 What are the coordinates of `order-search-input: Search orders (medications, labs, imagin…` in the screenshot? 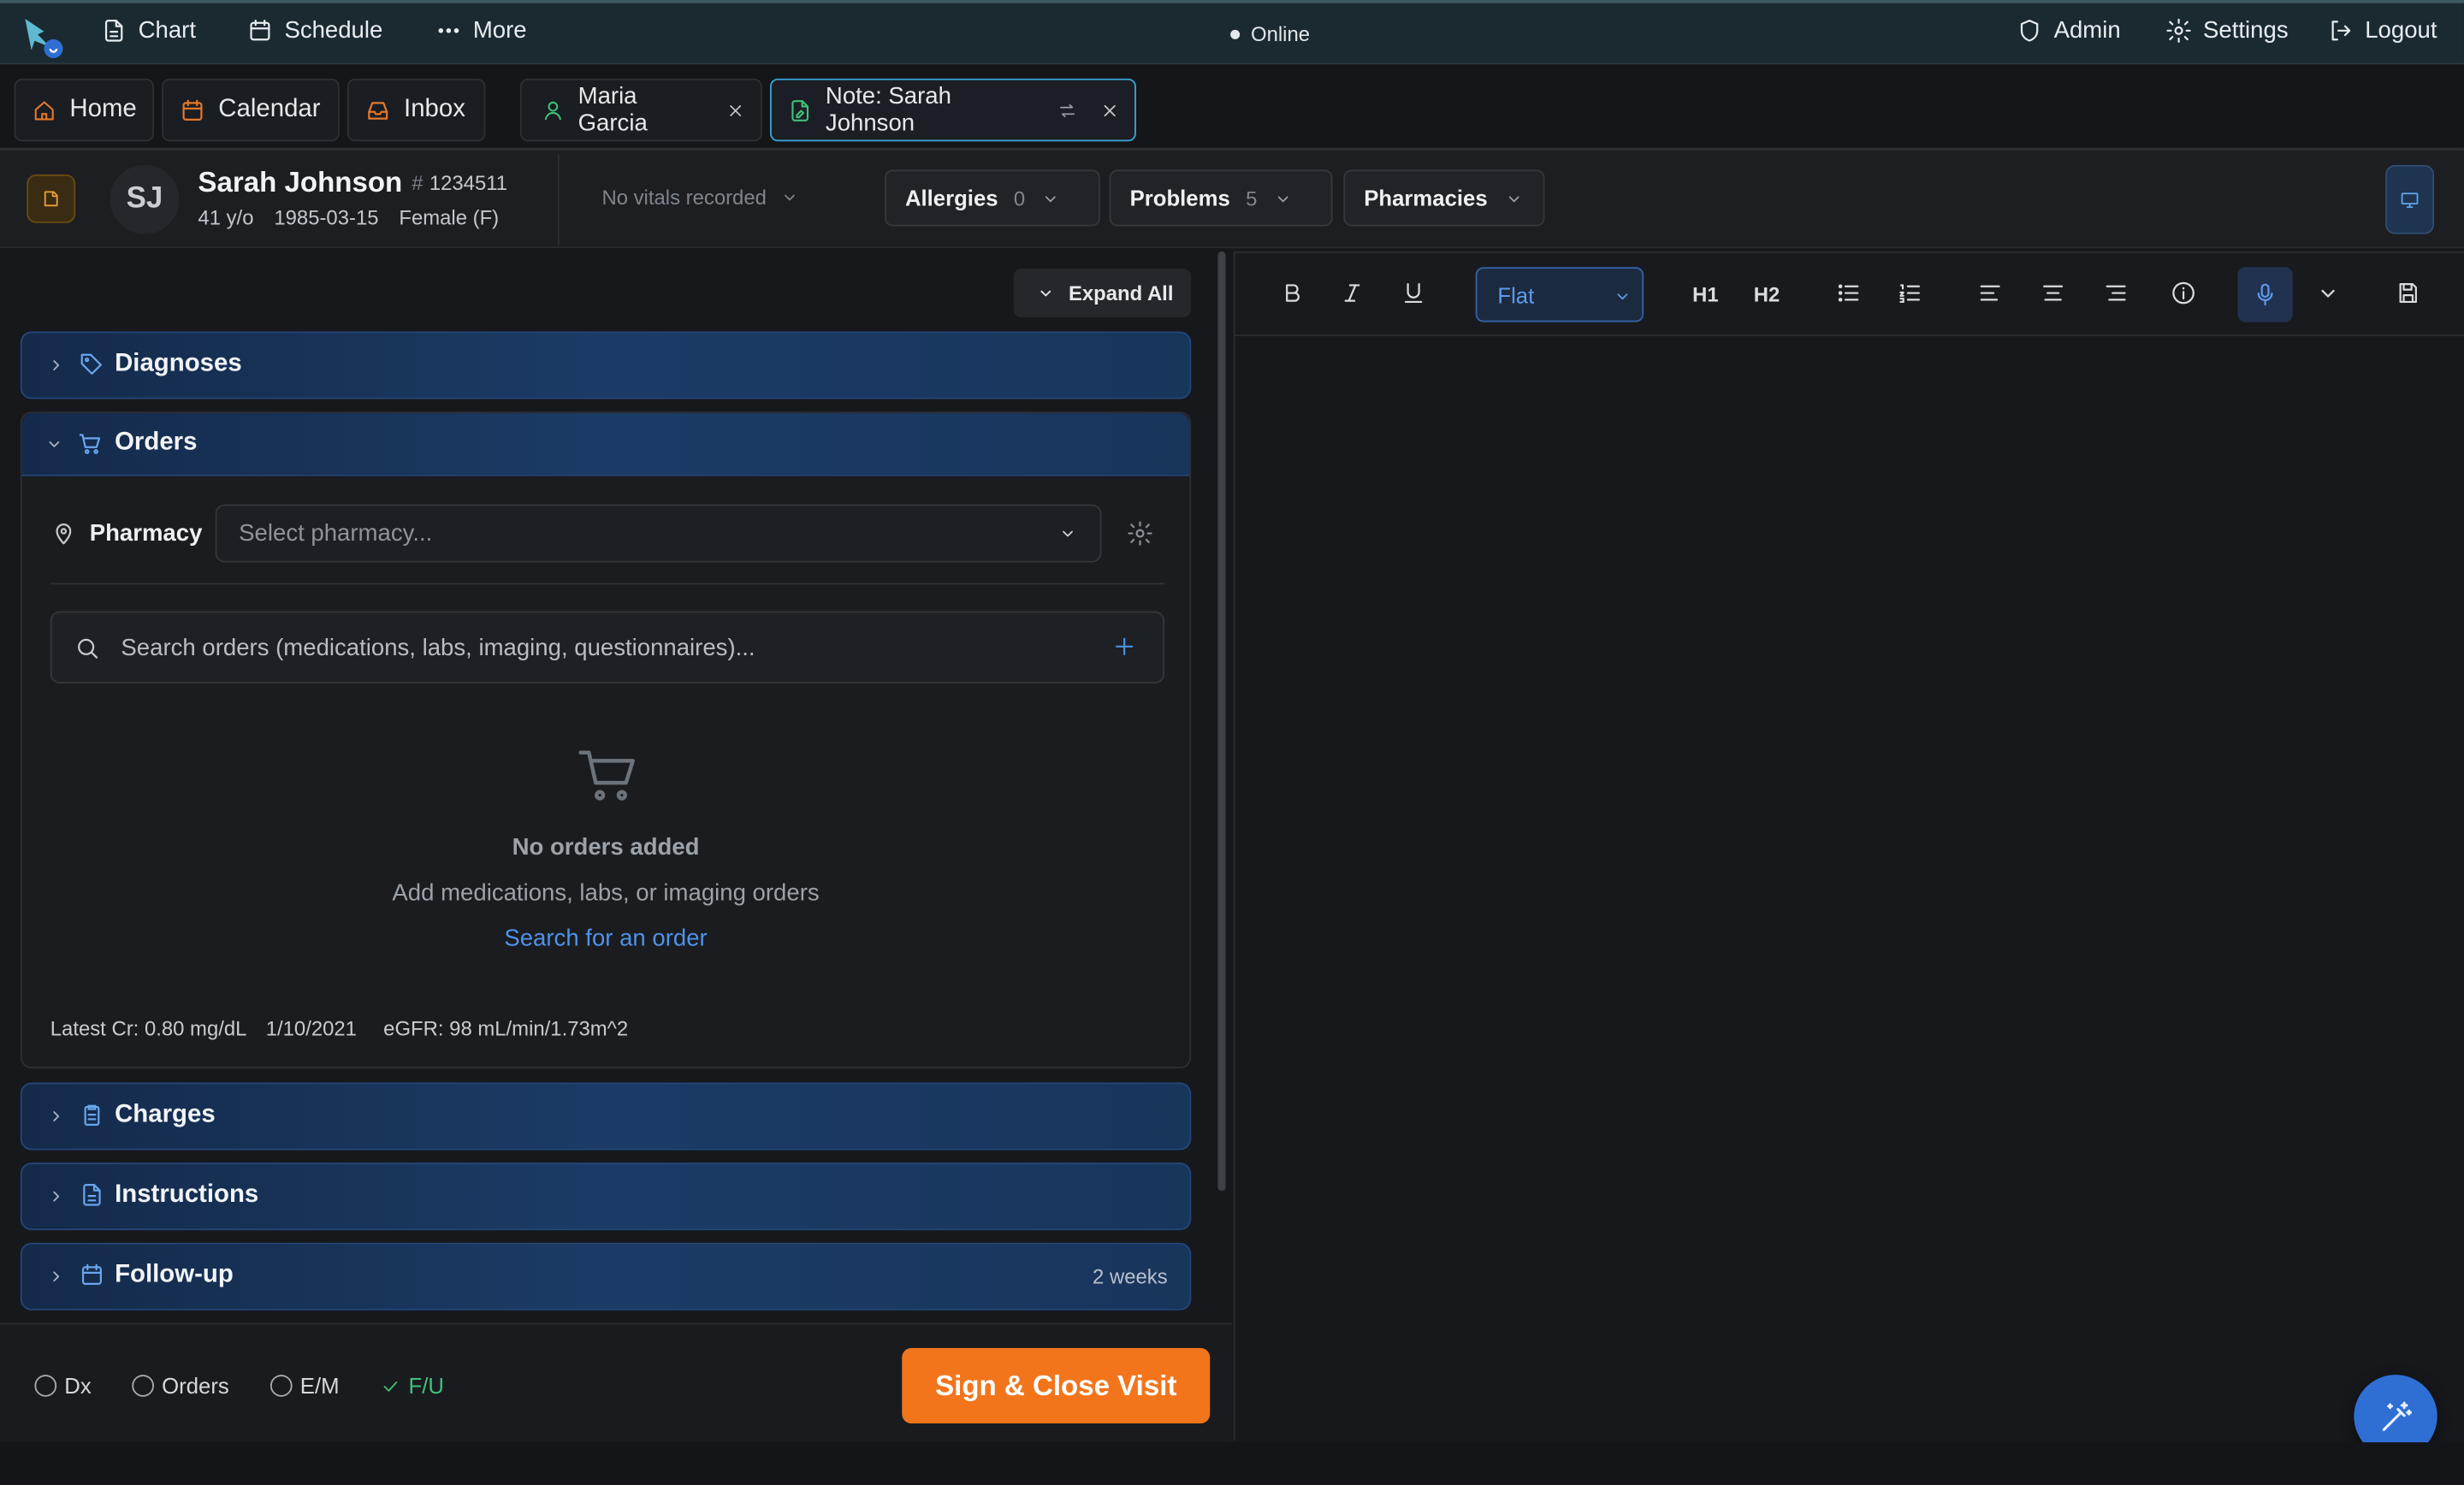 It's located at (607, 647).